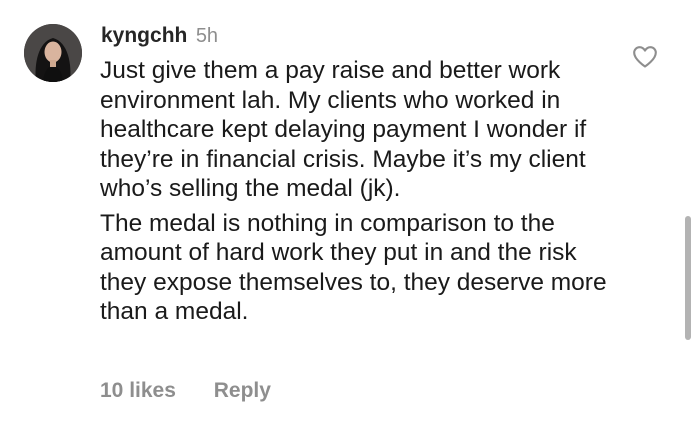 This screenshot has height=438, width=700. Describe the element at coordinates (185, 391) in the screenshot. I see `comment-actions: 10 likes Reply` at that location.